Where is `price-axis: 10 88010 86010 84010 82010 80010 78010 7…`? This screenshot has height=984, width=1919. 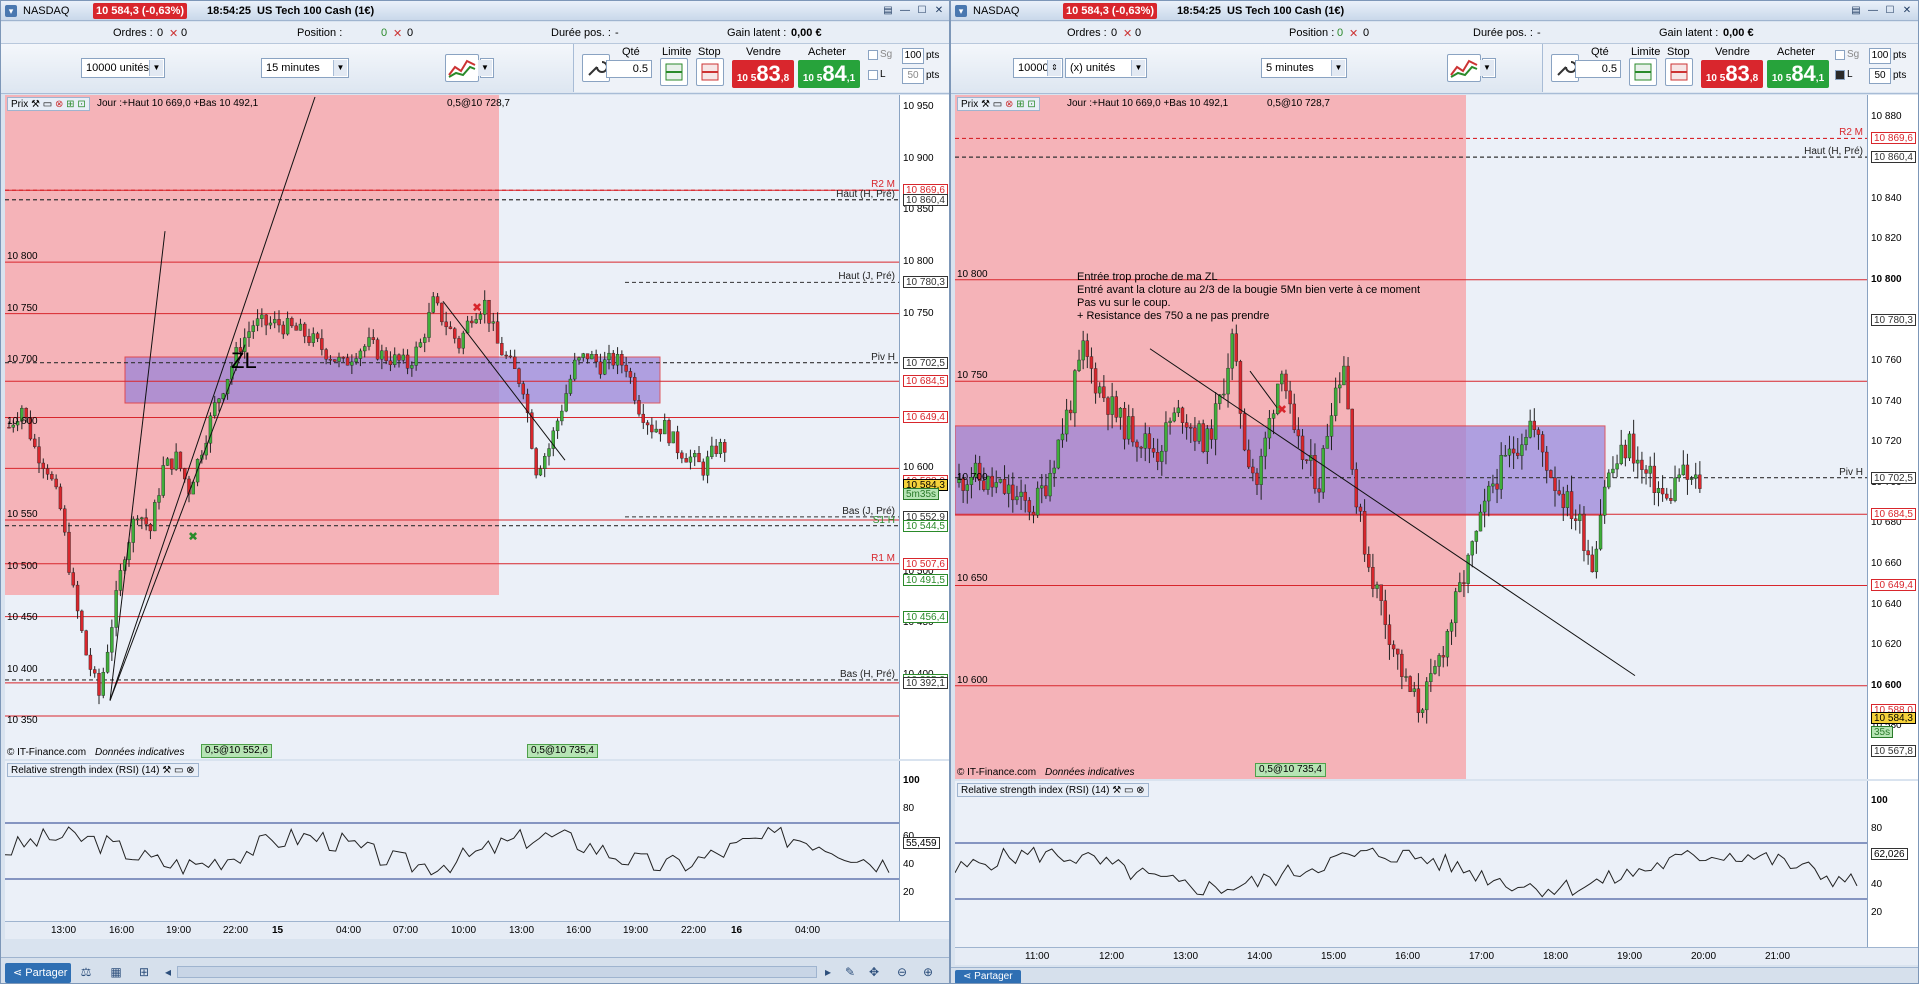 price-axis: 10 88010 86010 84010 82010 80010 78010 7… is located at coordinates (1892, 437).